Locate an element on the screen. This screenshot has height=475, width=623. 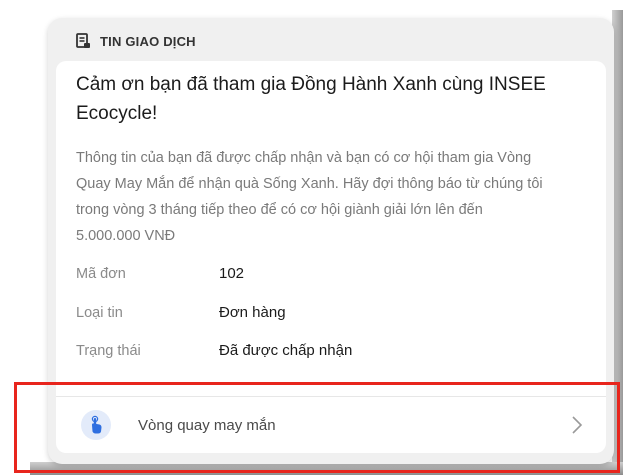
lucky-wheel-label: Vòng quay may mắn is located at coordinates (207, 425).